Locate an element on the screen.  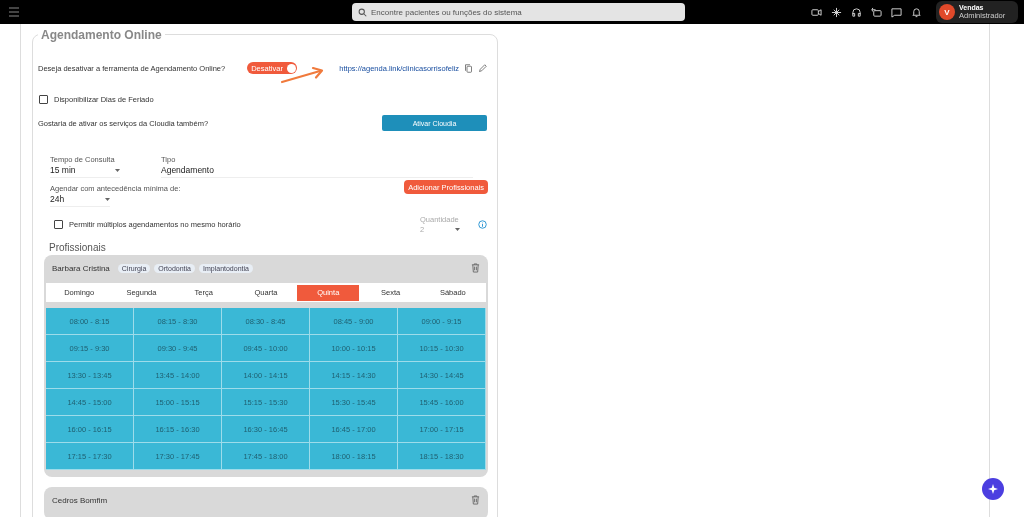
section-title: Profissionais is located at coordinates (78, 247).